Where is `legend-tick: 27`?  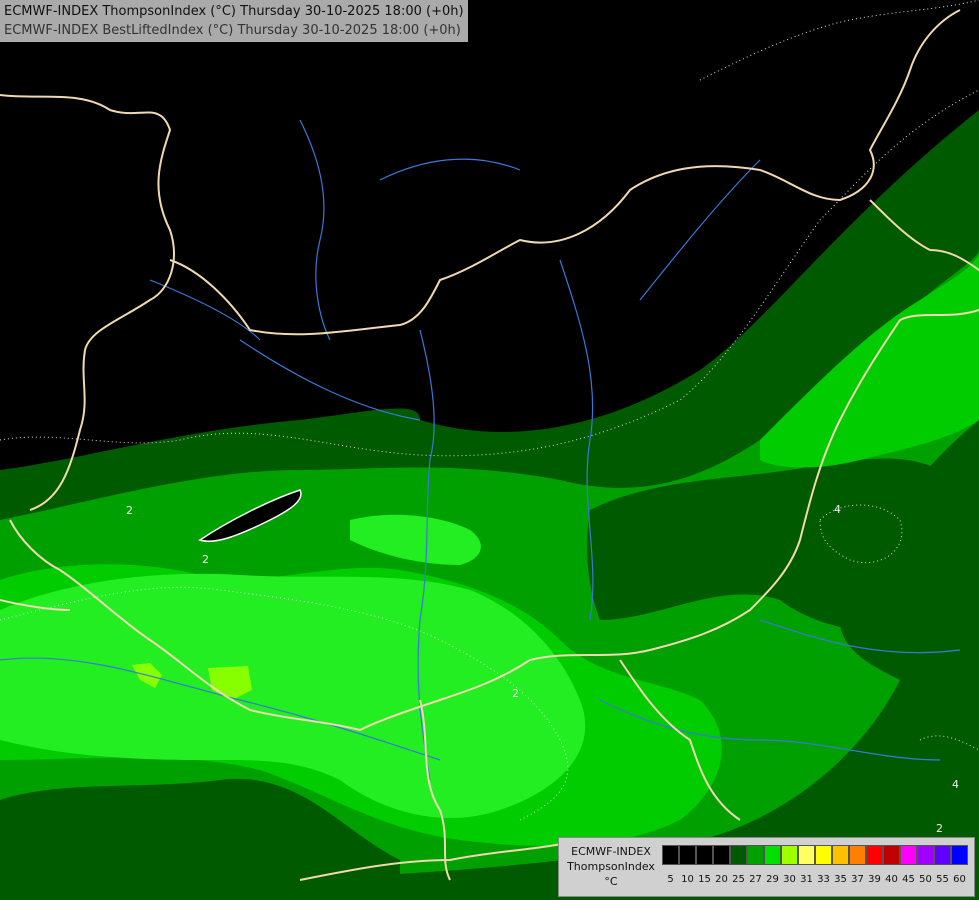 legend-tick: 27 is located at coordinates (755, 879).